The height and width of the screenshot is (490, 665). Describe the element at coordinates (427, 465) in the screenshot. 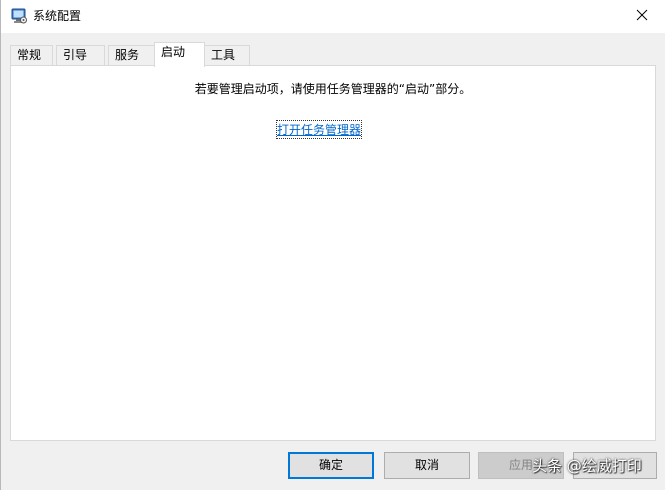

I see `cancel-button: 取消` at that location.